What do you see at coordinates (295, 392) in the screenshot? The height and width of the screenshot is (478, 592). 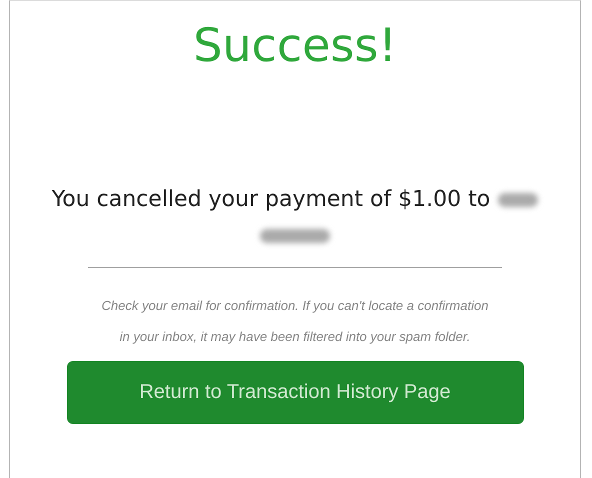 I see `return-button: Return to Transaction History Page` at bounding box center [295, 392].